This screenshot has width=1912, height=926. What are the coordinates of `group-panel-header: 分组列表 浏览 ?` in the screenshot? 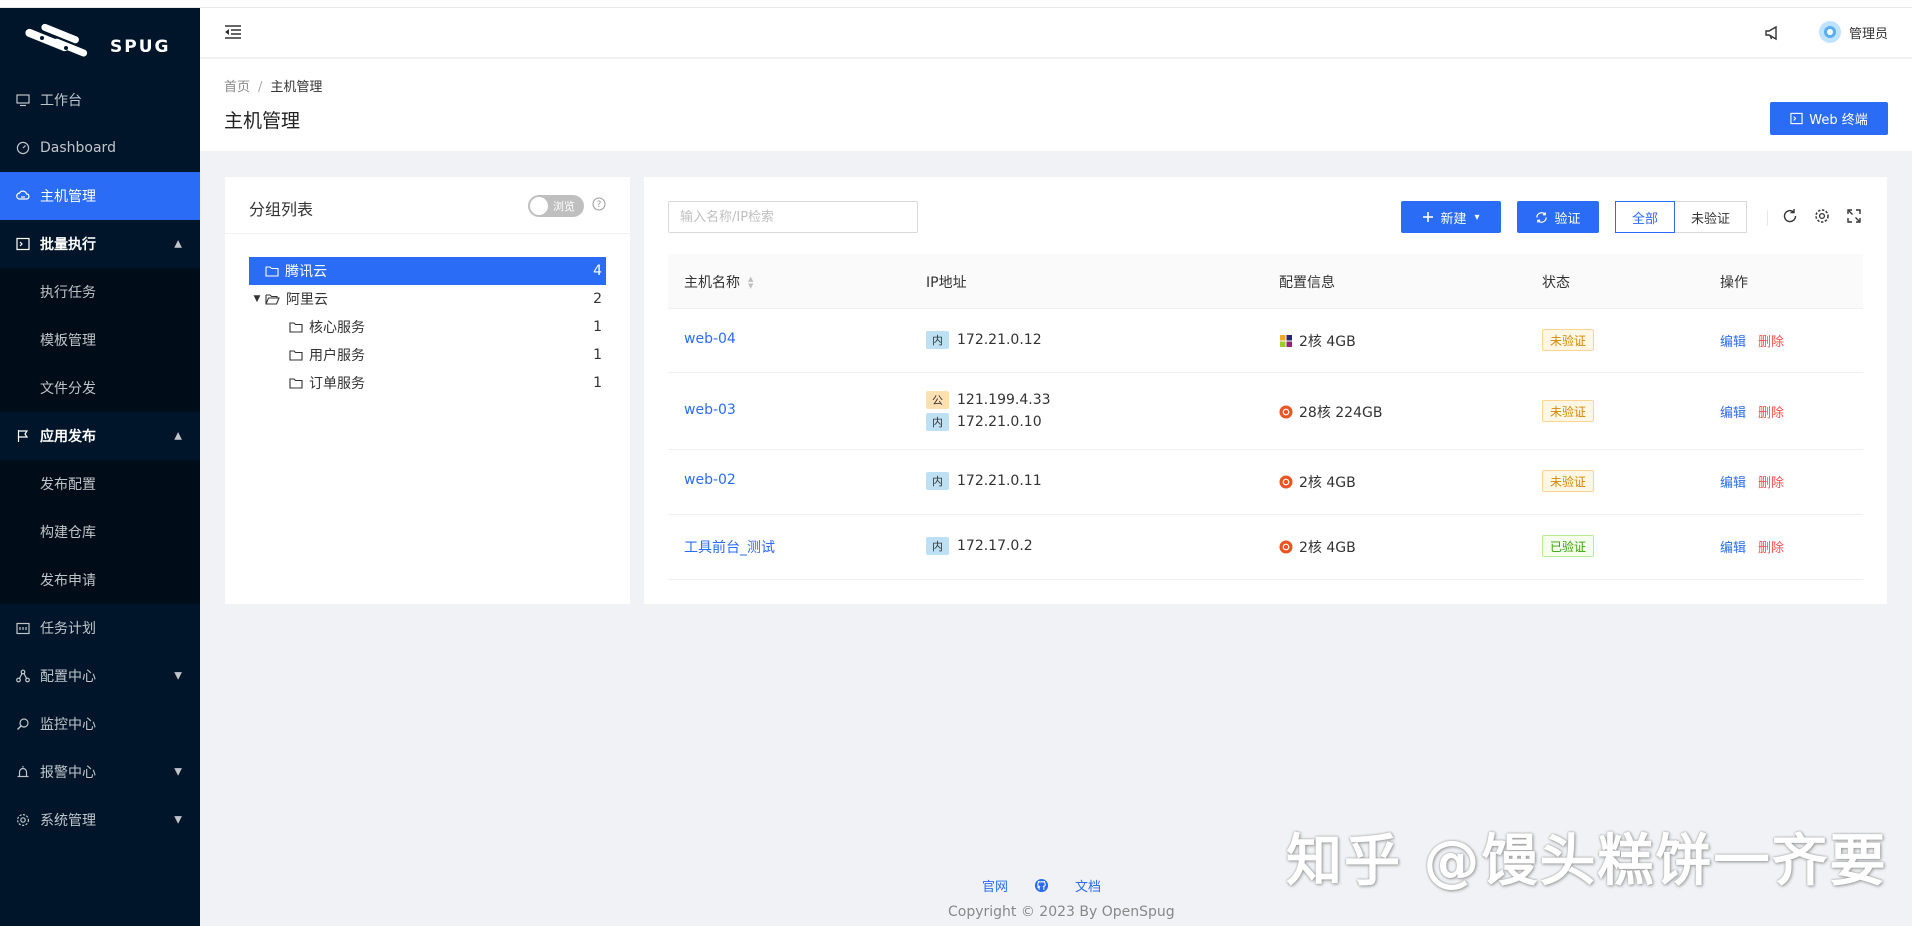 It's located at (427, 205).